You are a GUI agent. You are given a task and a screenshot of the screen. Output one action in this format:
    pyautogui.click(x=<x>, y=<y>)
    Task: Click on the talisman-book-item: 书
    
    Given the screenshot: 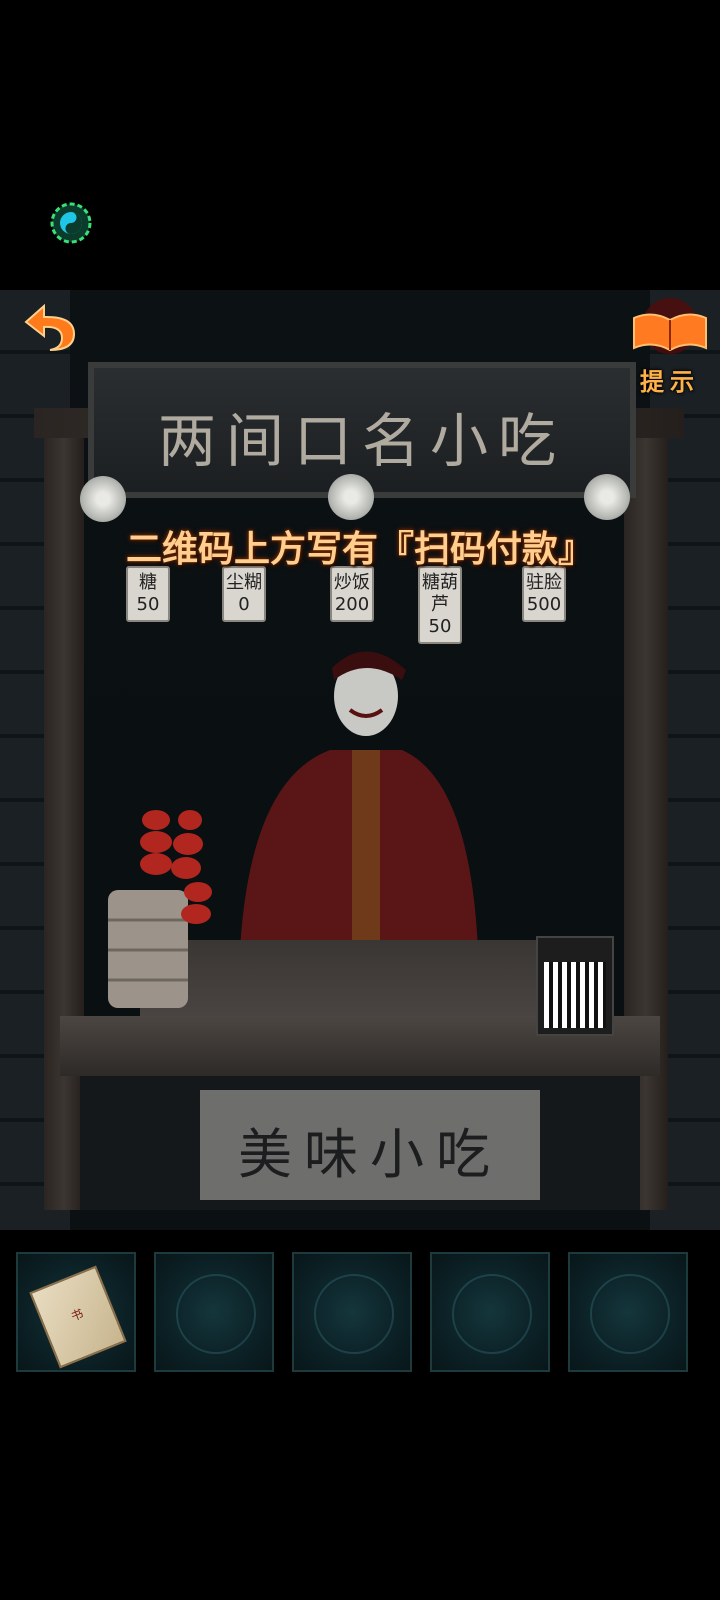 What is the action you would take?
    pyautogui.click(x=78, y=1317)
    